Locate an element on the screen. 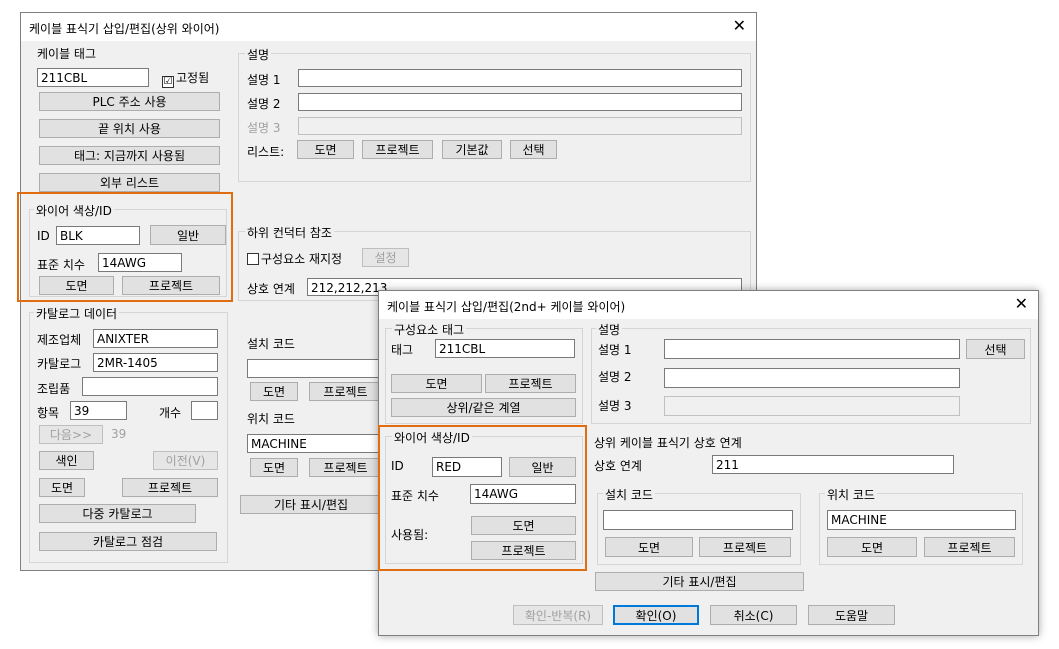 The width and height of the screenshot is (1059, 649). next-value: 39 is located at coordinates (119, 434).